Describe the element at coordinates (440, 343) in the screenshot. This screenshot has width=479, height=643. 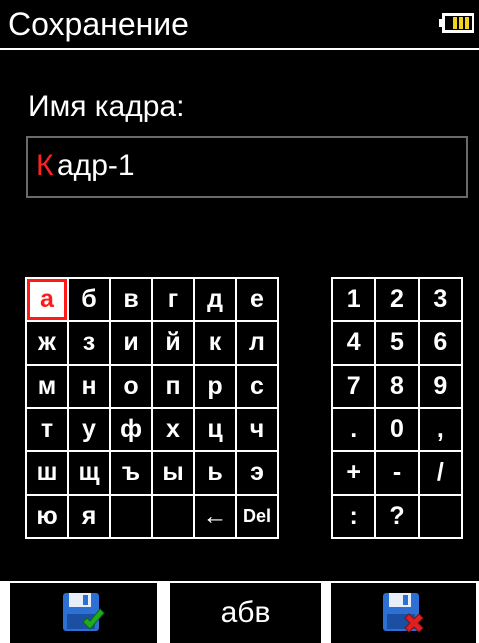
I see `key-6: 6` at that location.